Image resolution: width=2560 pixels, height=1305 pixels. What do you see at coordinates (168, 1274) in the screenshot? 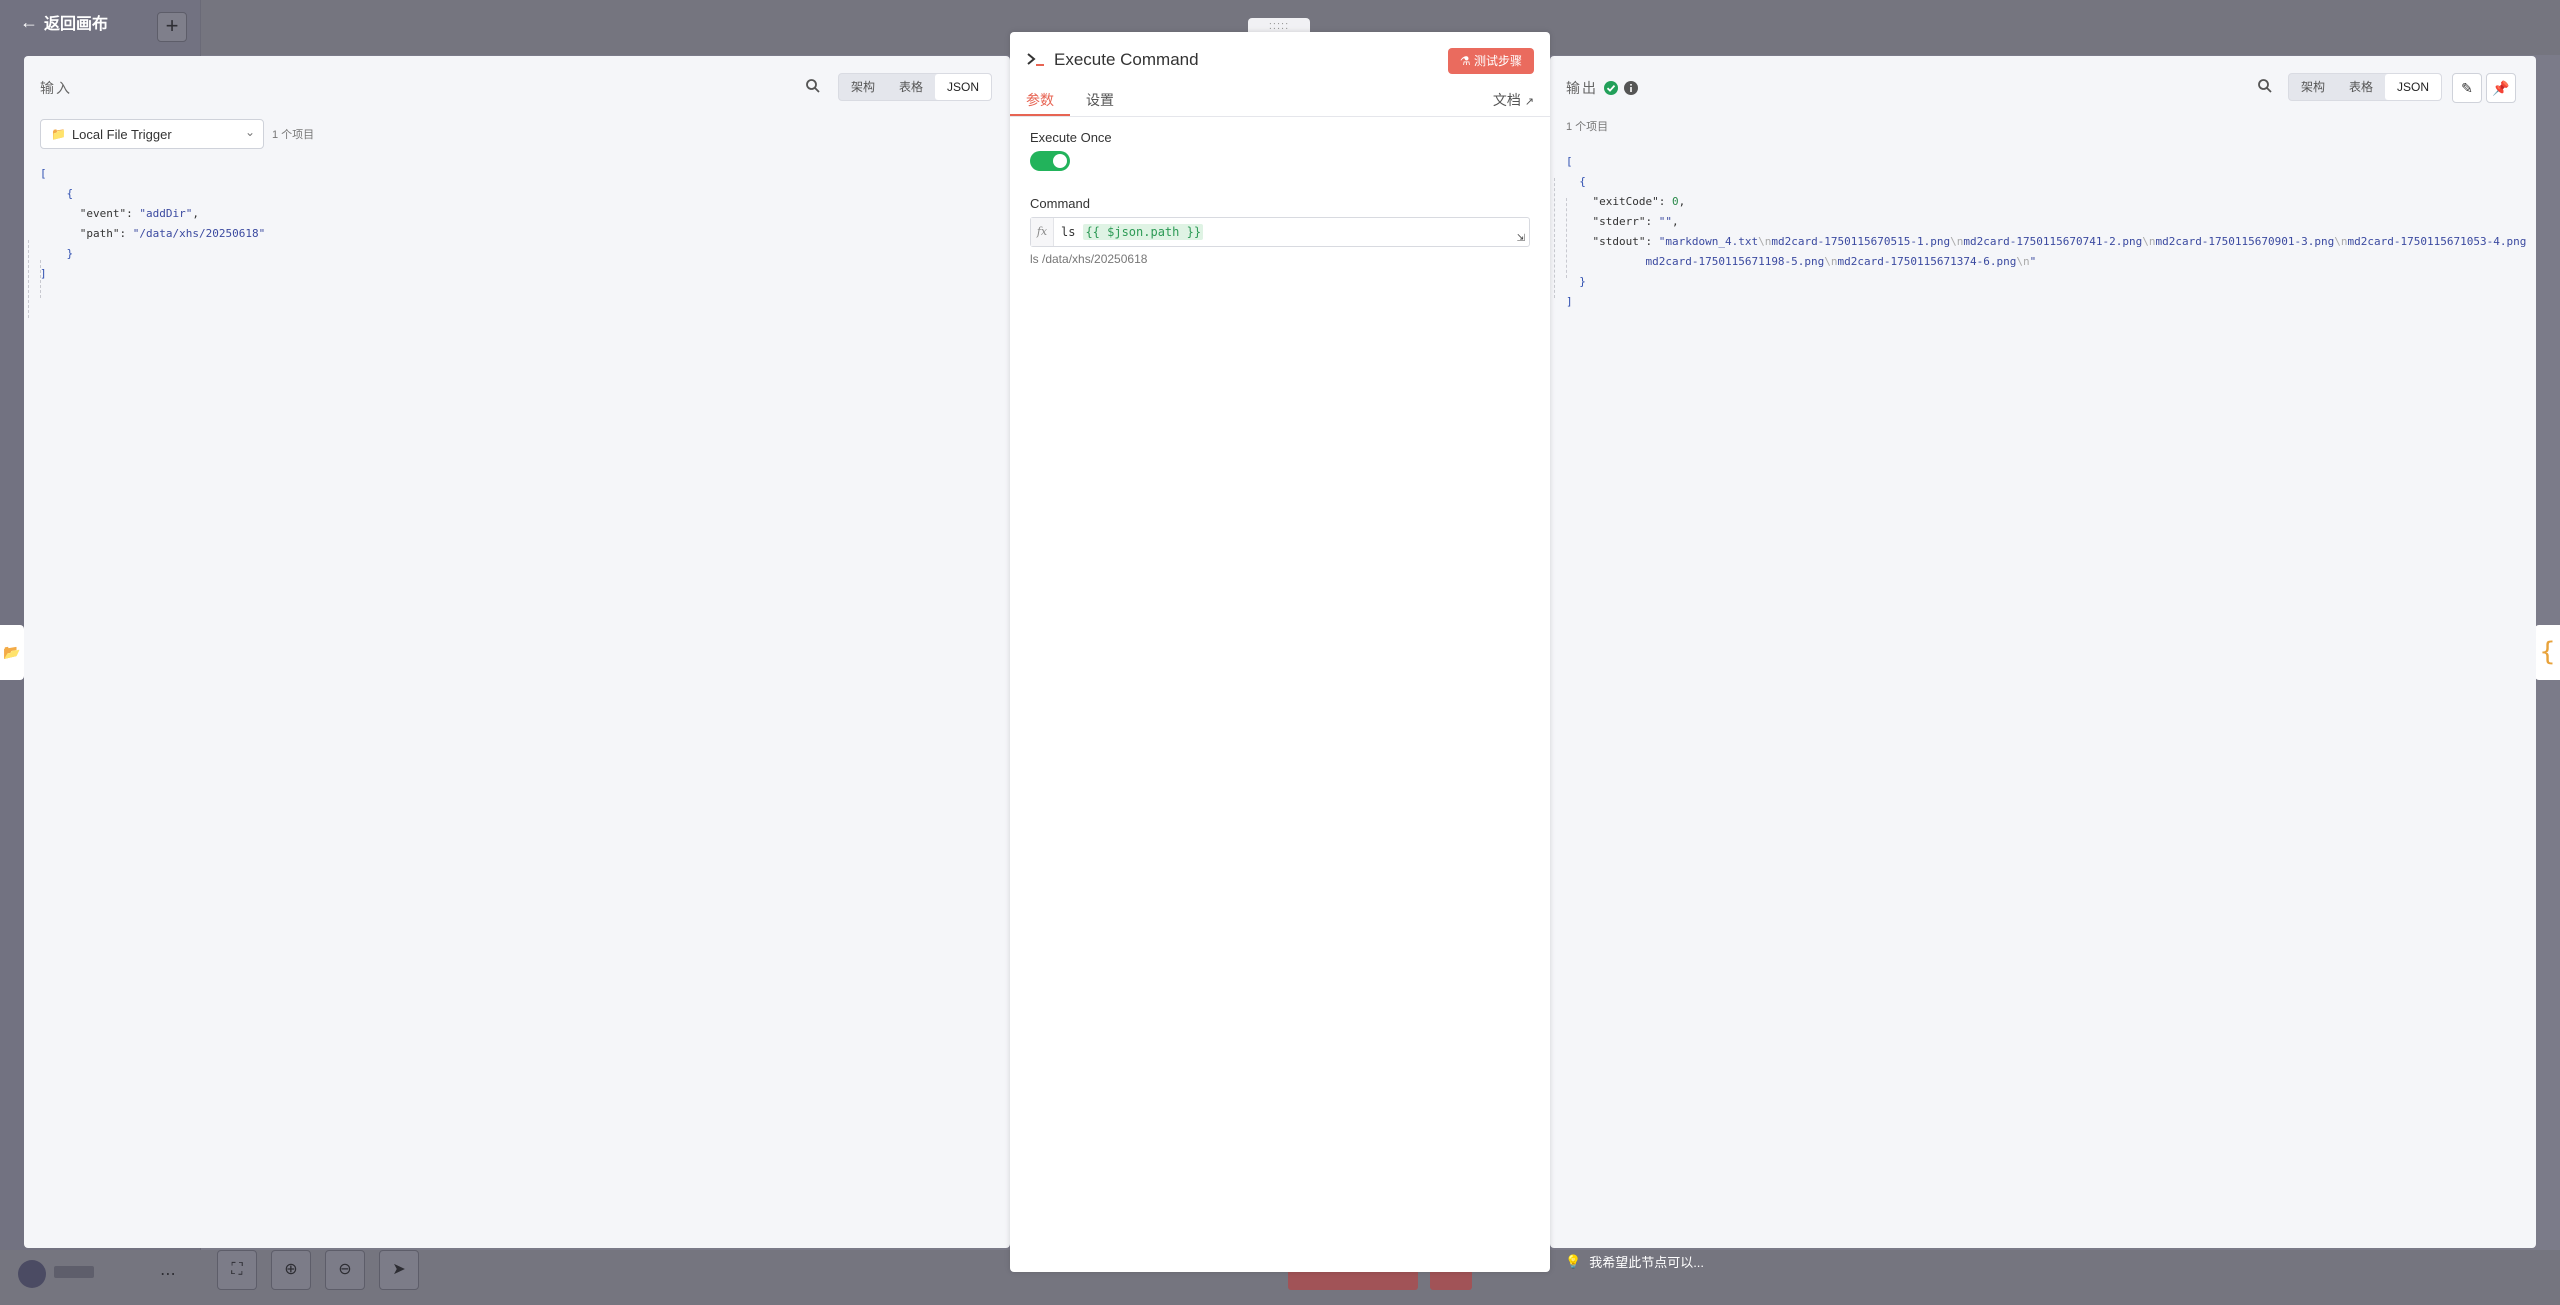
I see `more-options-icon: ⋯` at bounding box center [168, 1274].